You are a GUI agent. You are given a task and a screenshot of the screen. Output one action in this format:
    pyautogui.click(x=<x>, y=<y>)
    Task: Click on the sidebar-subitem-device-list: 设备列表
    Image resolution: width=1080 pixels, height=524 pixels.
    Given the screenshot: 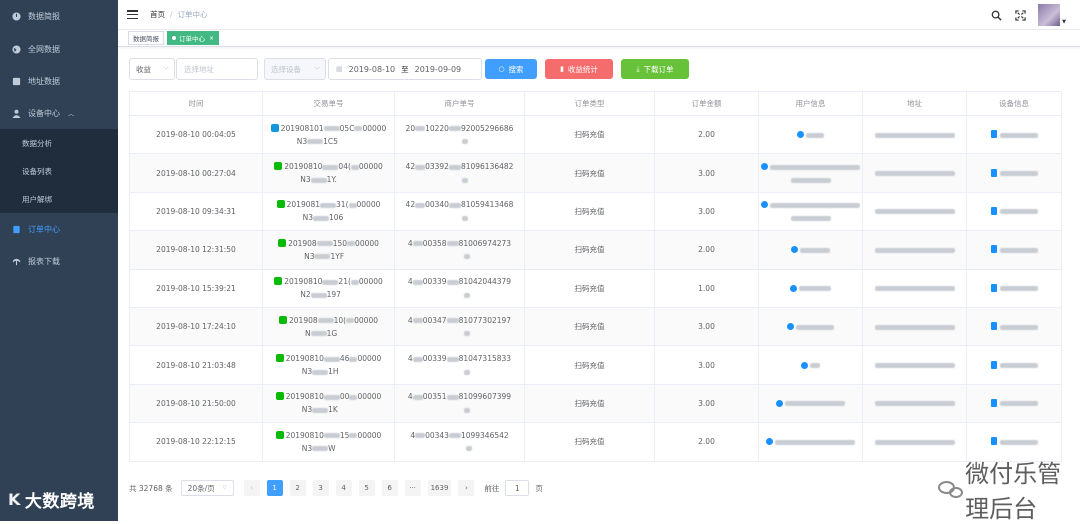 What is the action you would take?
    pyautogui.click(x=59, y=171)
    